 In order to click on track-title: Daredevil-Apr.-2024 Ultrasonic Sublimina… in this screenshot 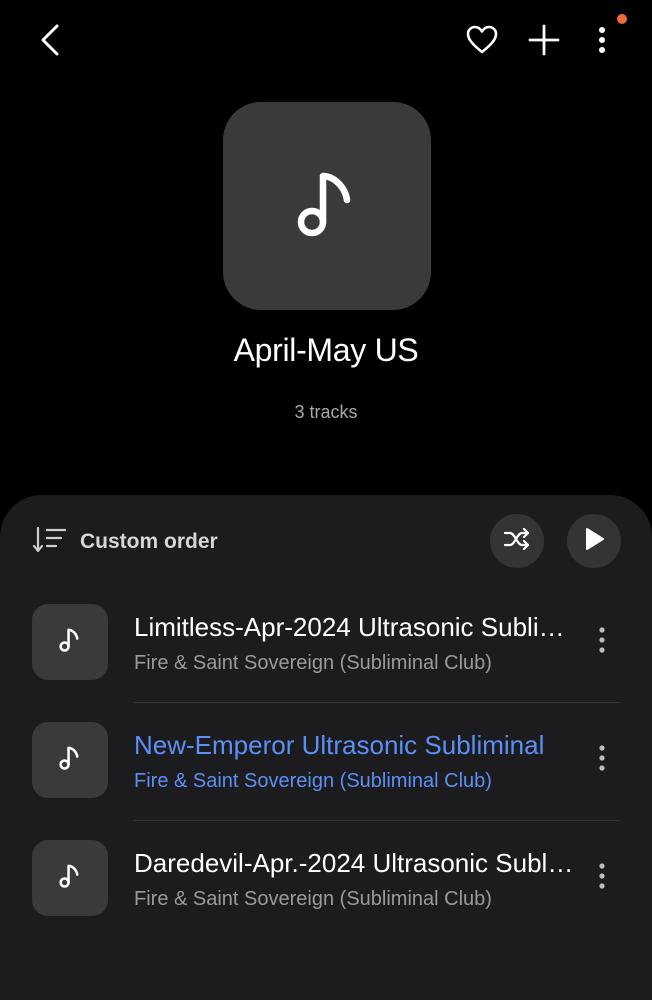, I will do `click(354, 863)`.